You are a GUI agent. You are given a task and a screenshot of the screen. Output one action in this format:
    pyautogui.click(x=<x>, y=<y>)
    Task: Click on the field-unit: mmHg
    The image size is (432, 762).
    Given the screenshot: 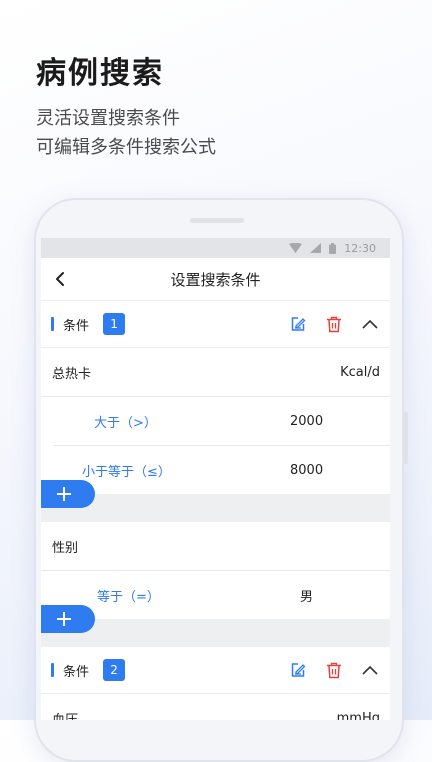 What is the action you would take?
    pyautogui.click(x=358, y=715)
    